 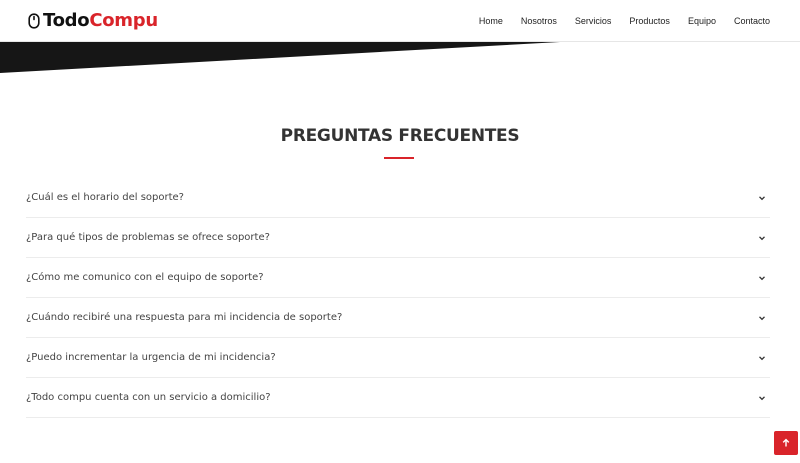 I want to click on mouse-icon, so click(x=34, y=20).